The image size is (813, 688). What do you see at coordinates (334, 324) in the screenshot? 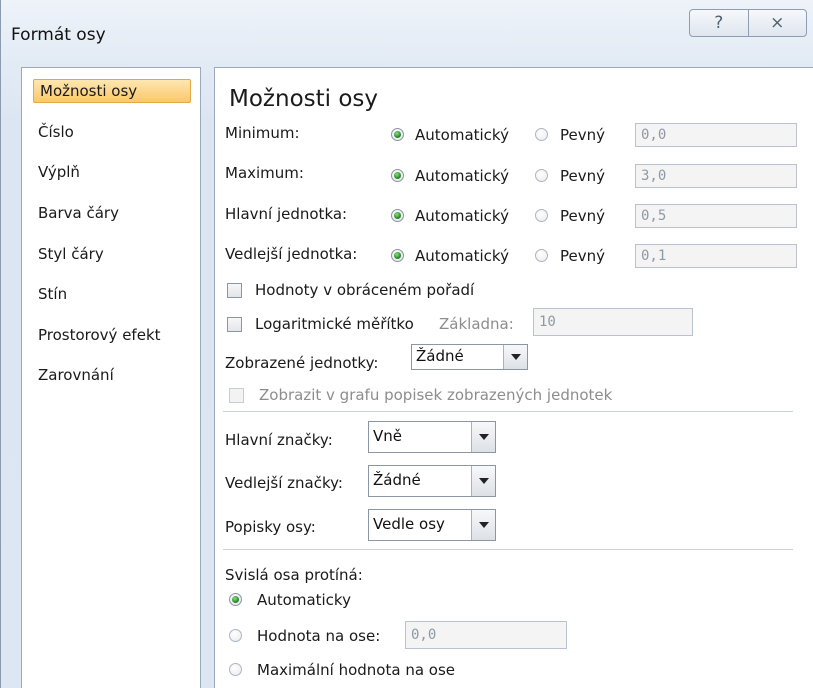
I see `log-scale-label: Logaritmické měřítko` at bounding box center [334, 324].